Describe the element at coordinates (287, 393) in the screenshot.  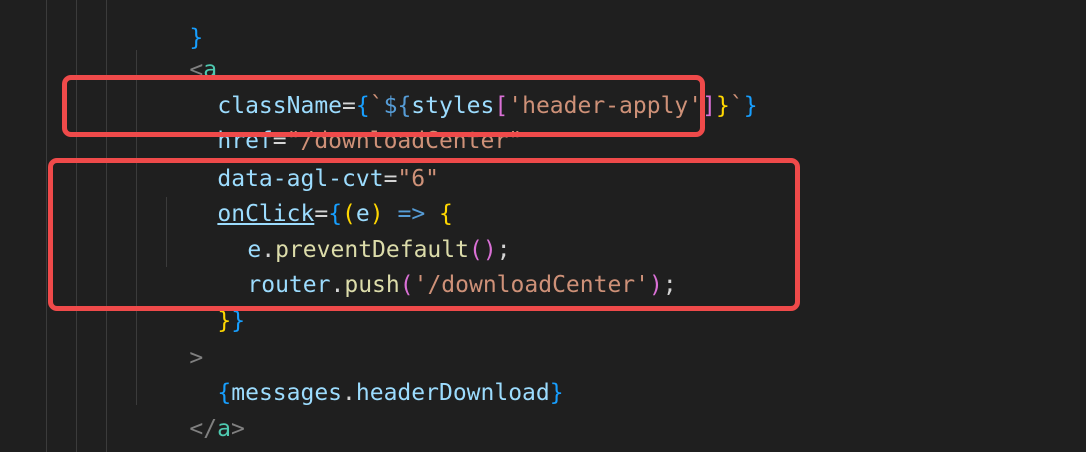
I see `token-variable: messages` at that location.